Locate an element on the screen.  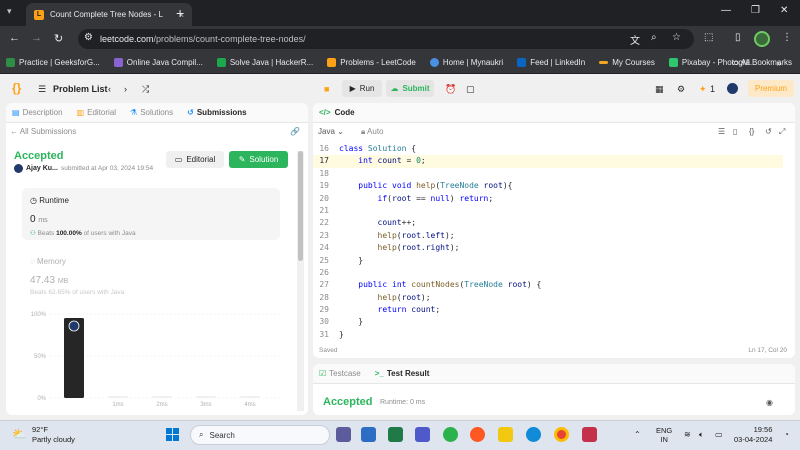
language-select: Java ⌄ is located at coordinates (331, 131).